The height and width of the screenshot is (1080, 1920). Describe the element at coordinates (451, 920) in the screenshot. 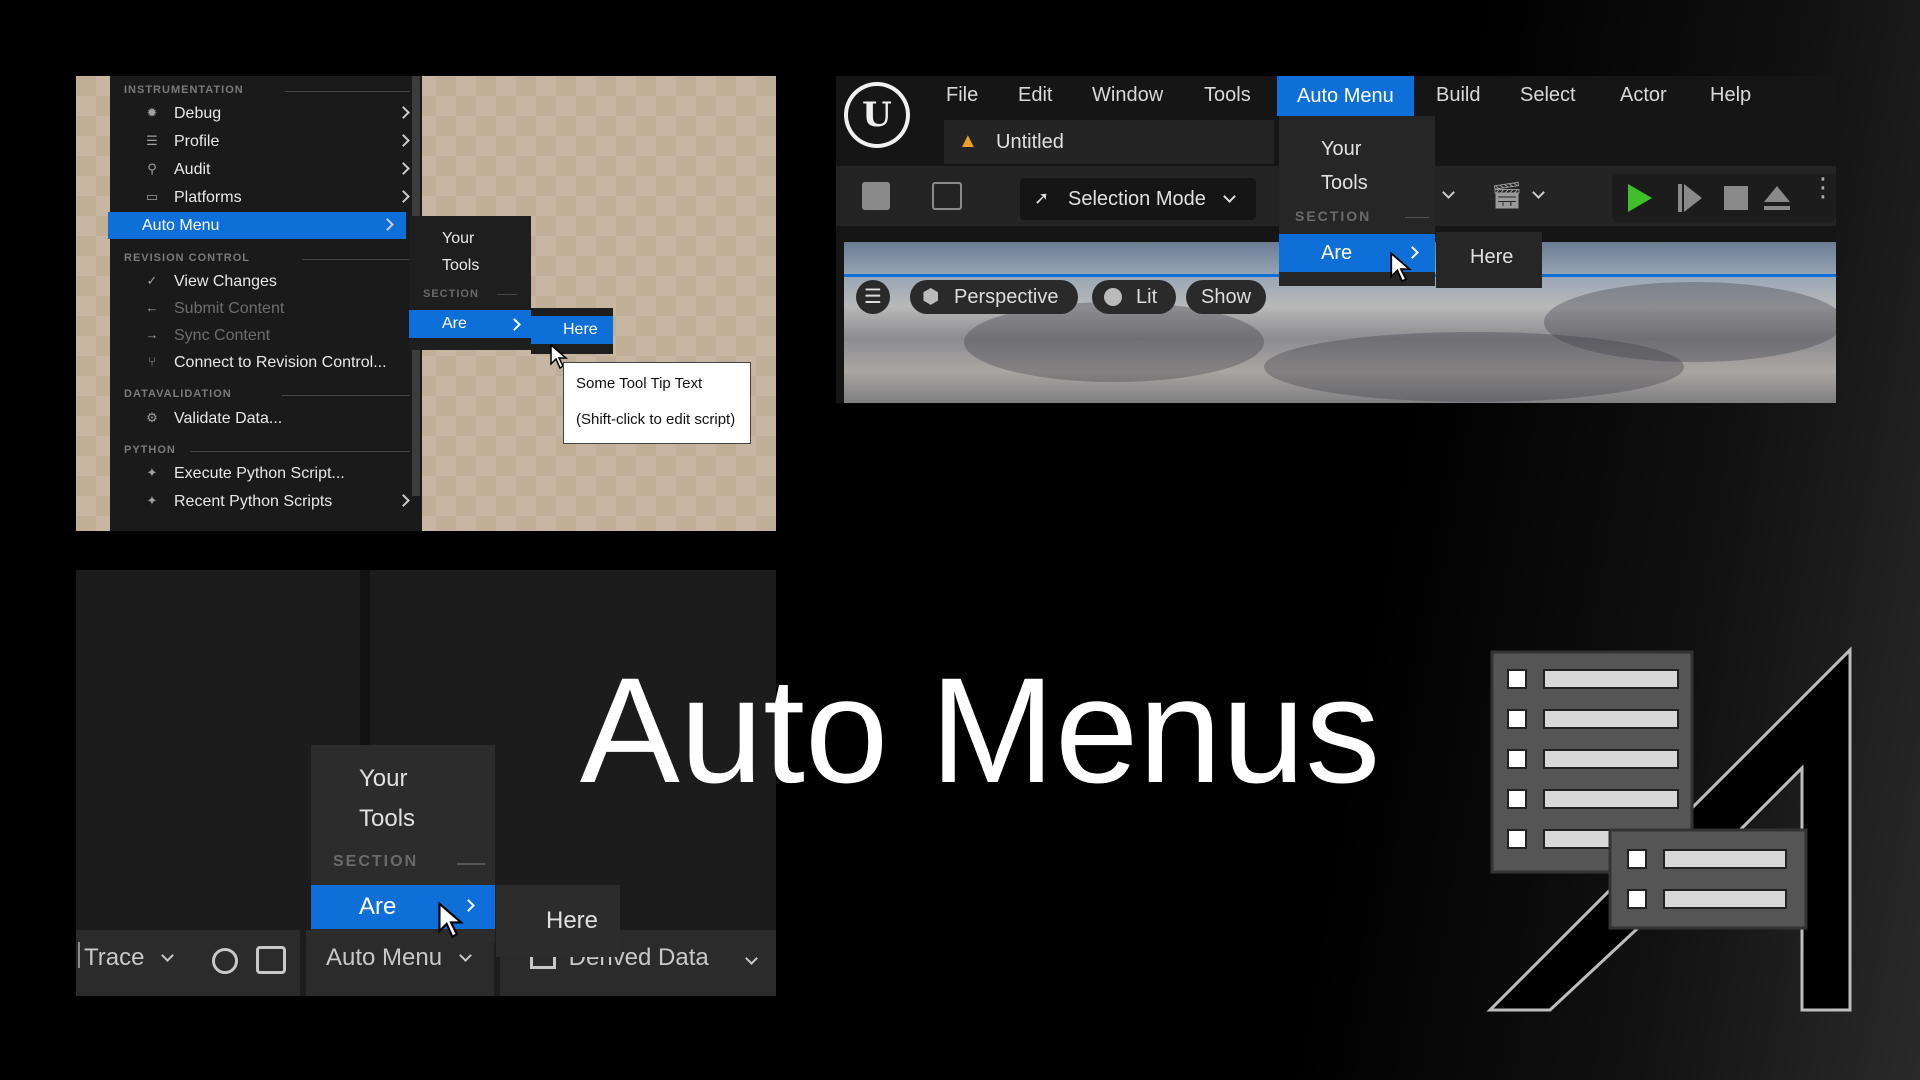

I see `mouse-cursor-icon` at that location.